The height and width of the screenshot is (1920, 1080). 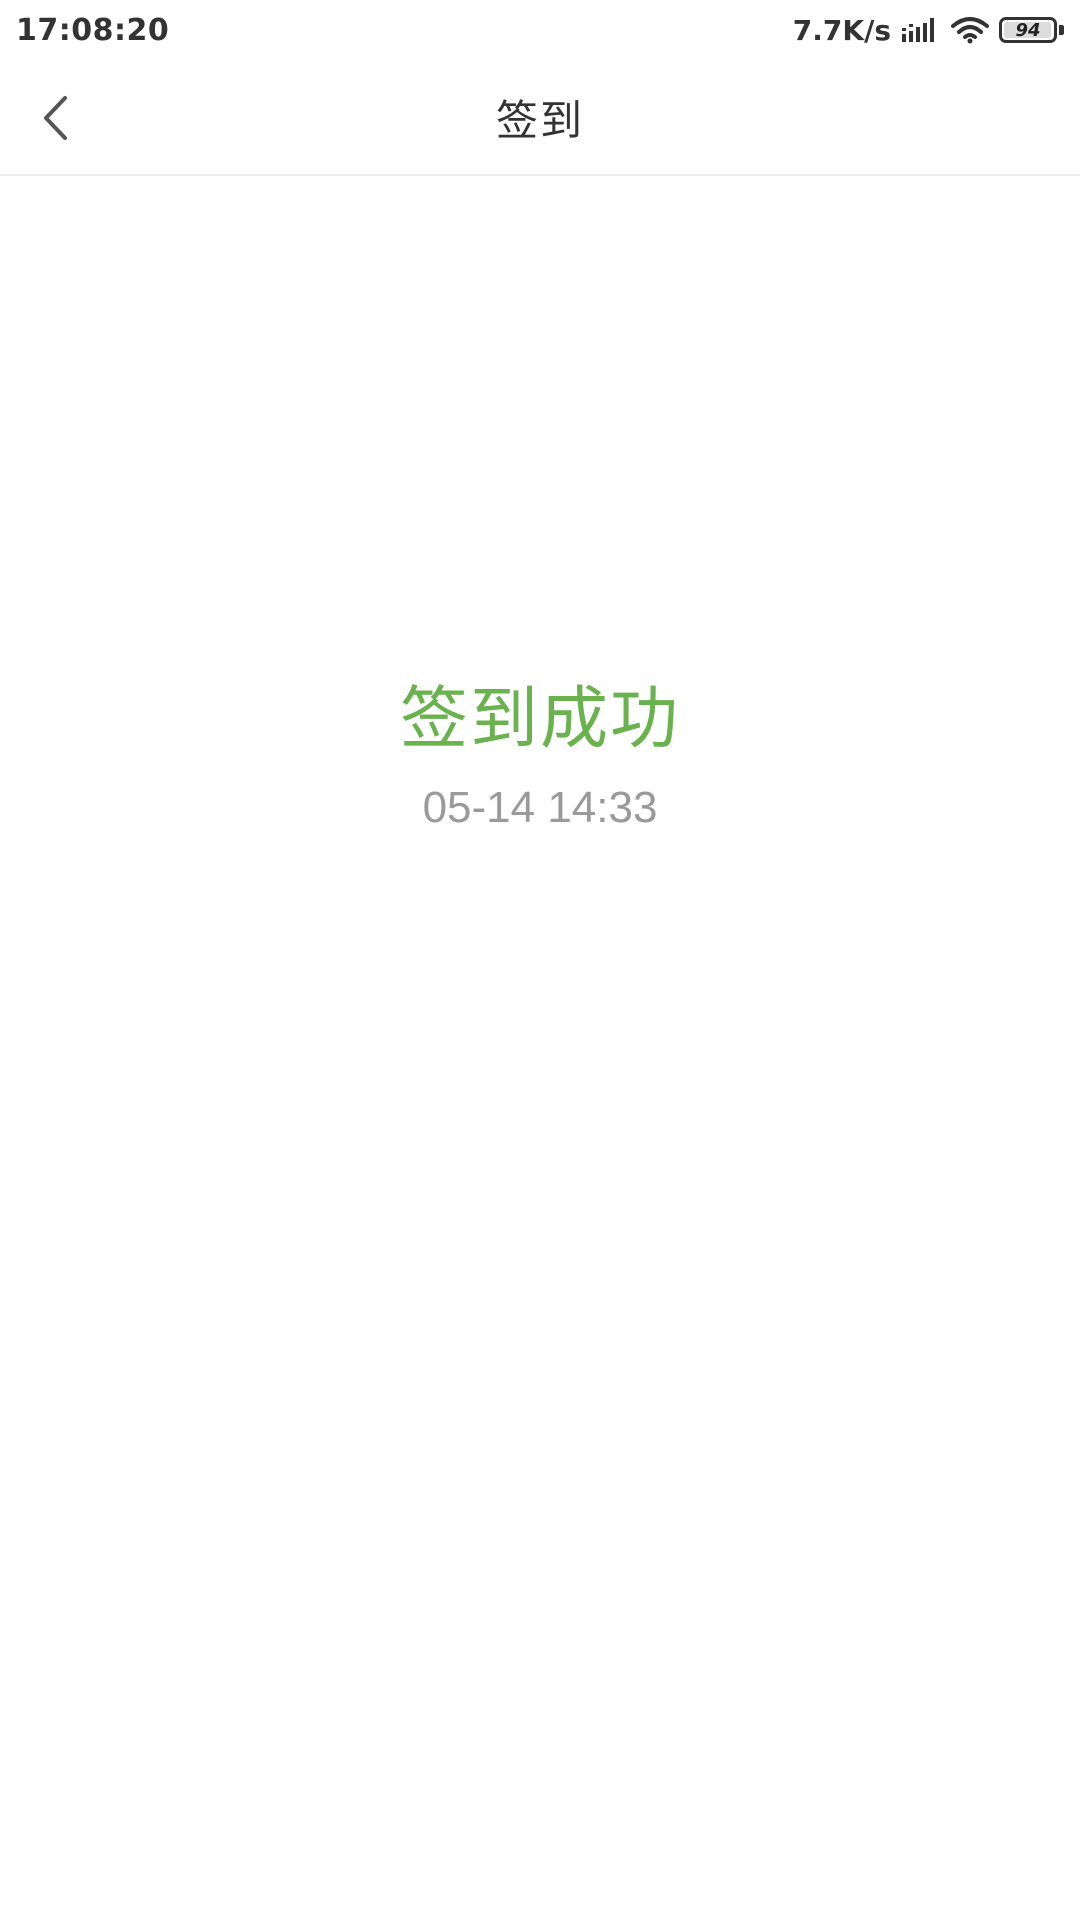 I want to click on battery-icon: 94, so click(x=1031, y=30).